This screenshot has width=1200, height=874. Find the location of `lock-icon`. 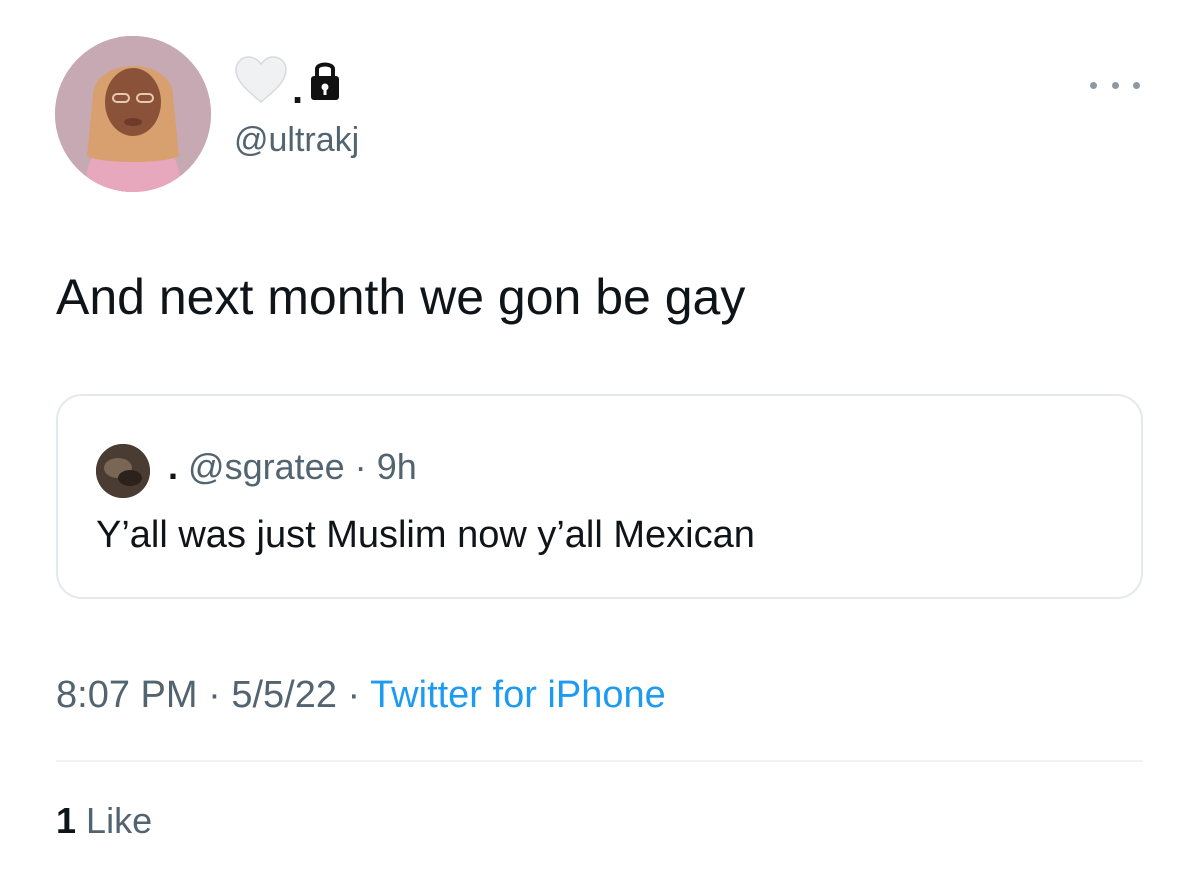

lock-icon is located at coordinates (325, 82).